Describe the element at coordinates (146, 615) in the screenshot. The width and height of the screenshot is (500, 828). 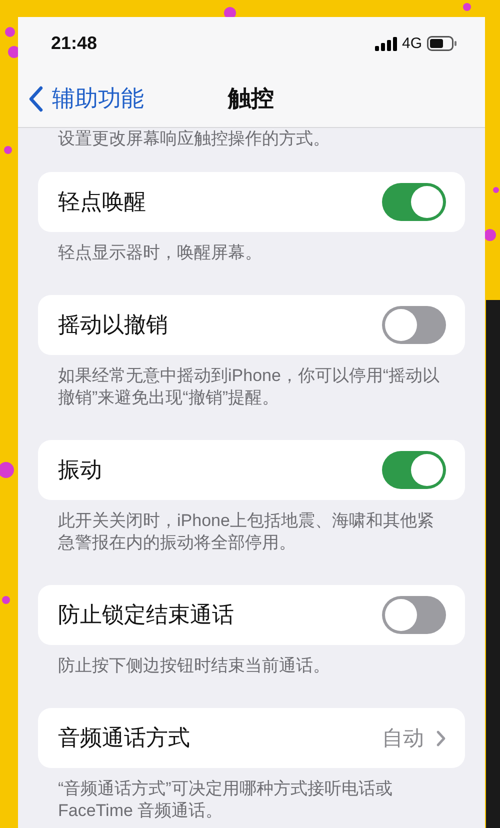
I see `row-label: 防止锁定结束通话` at that location.